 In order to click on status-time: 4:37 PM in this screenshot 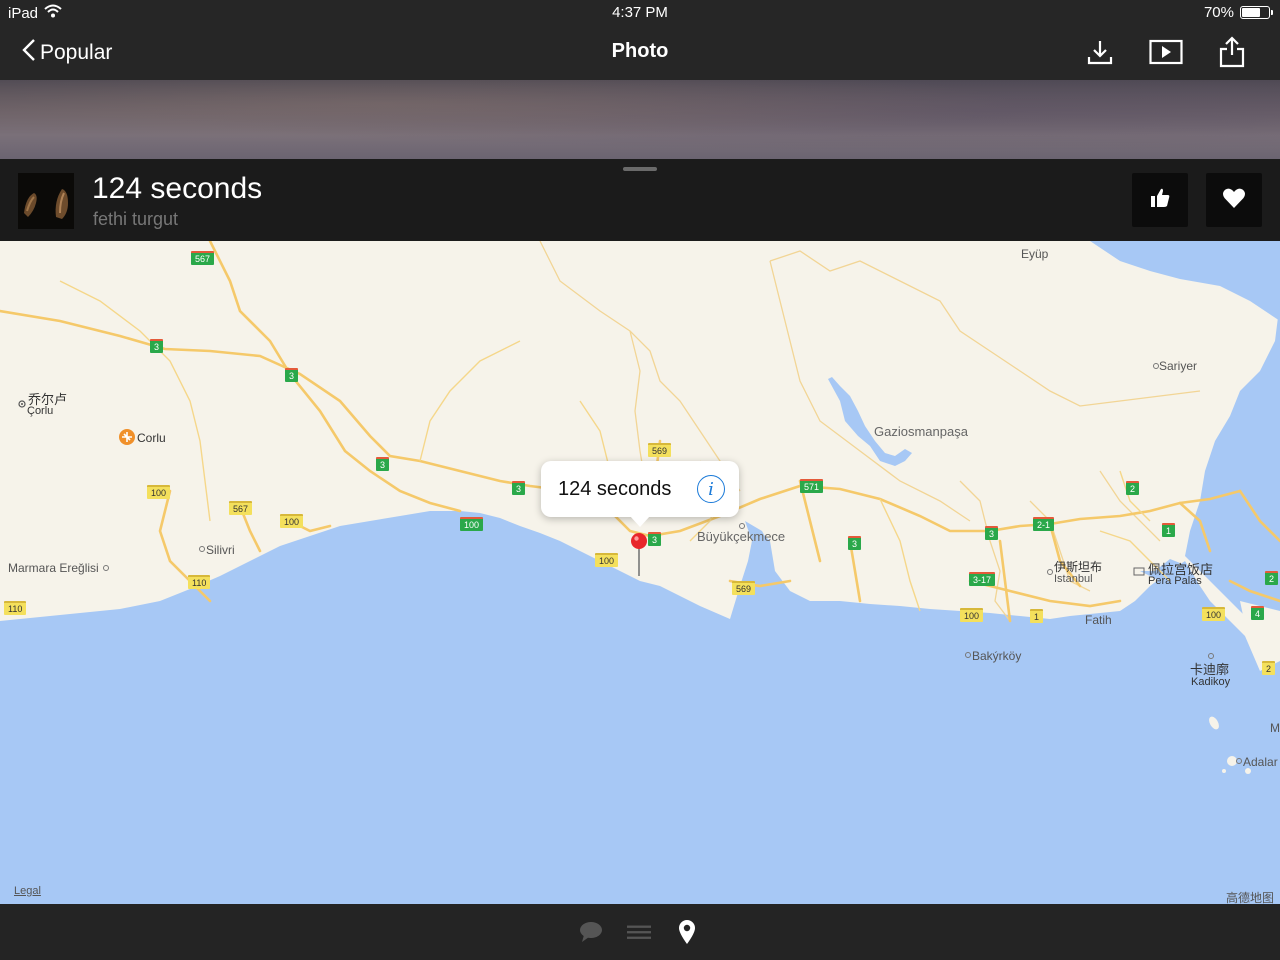, I will do `click(640, 12)`.